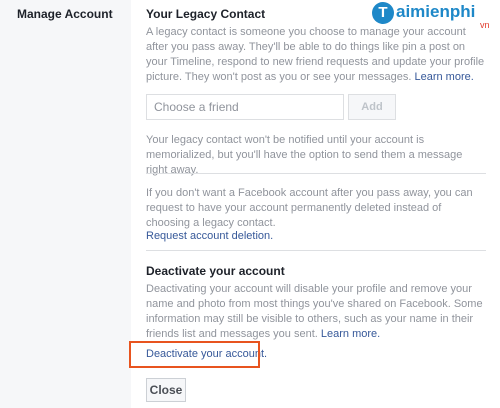  What do you see at coordinates (245, 107) in the screenshot?
I see `choose-friend-input` at bounding box center [245, 107].